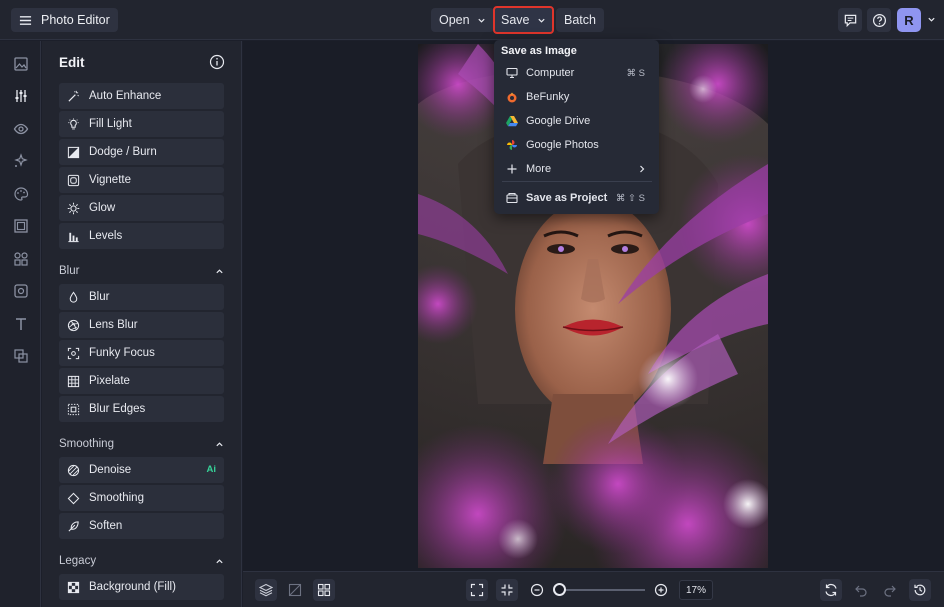  Describe the element at coordinates (73, 123) in the screenshot. I see `lightbulb-icon` at that location.